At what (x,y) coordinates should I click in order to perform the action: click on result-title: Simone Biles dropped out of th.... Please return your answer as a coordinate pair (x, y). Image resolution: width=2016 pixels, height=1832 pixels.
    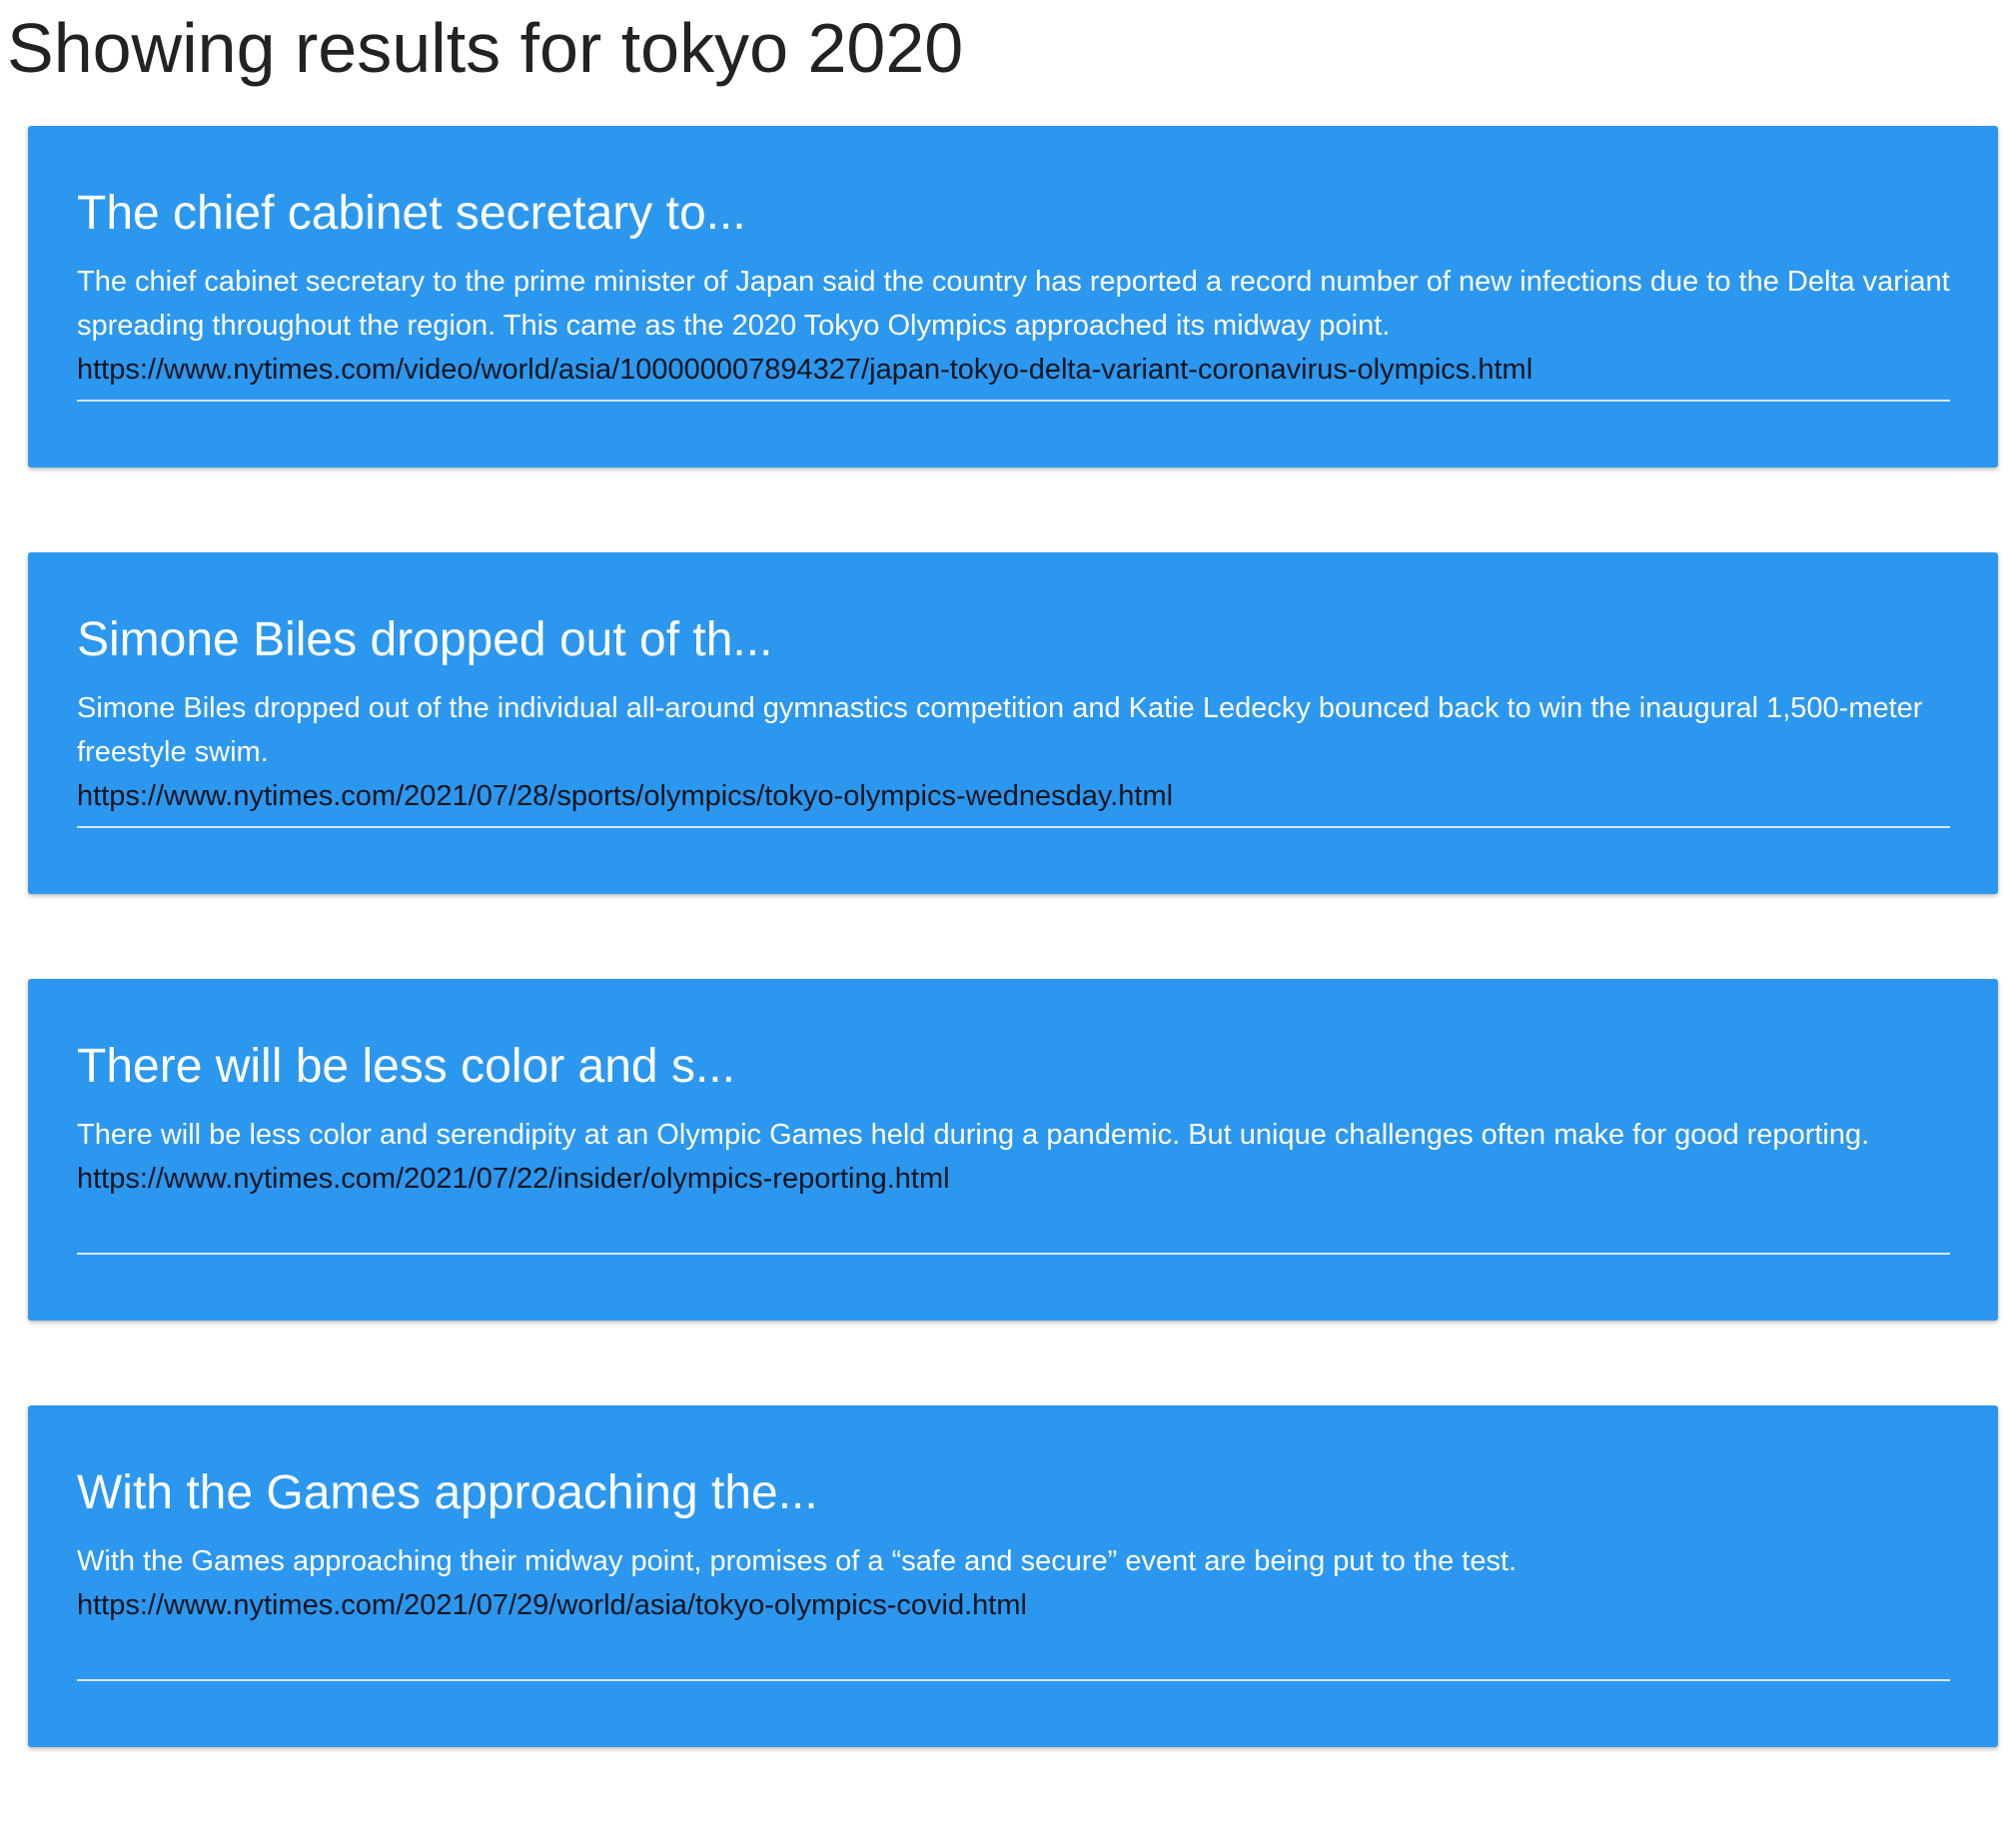
    Looking at the image, I should click on (425, 639).